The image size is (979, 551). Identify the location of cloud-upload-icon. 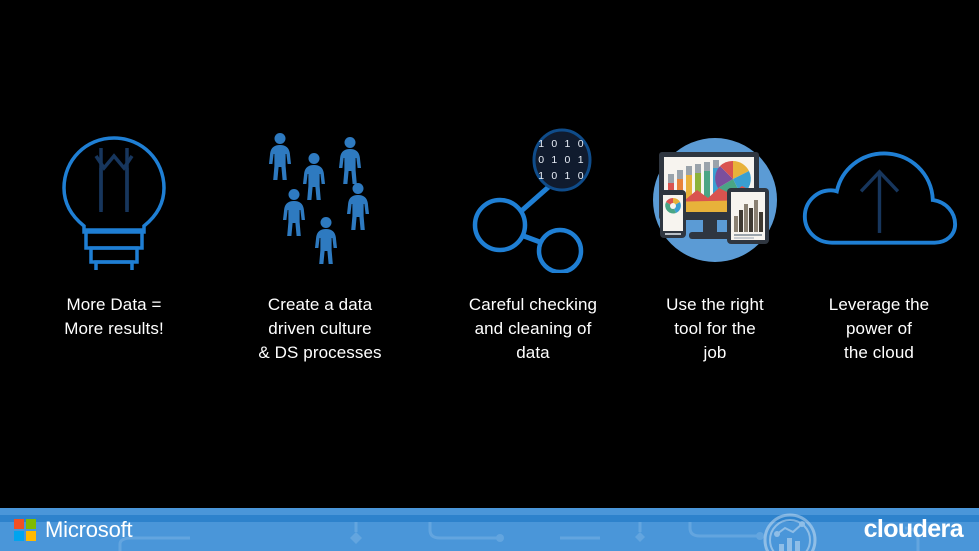
(879, 200).